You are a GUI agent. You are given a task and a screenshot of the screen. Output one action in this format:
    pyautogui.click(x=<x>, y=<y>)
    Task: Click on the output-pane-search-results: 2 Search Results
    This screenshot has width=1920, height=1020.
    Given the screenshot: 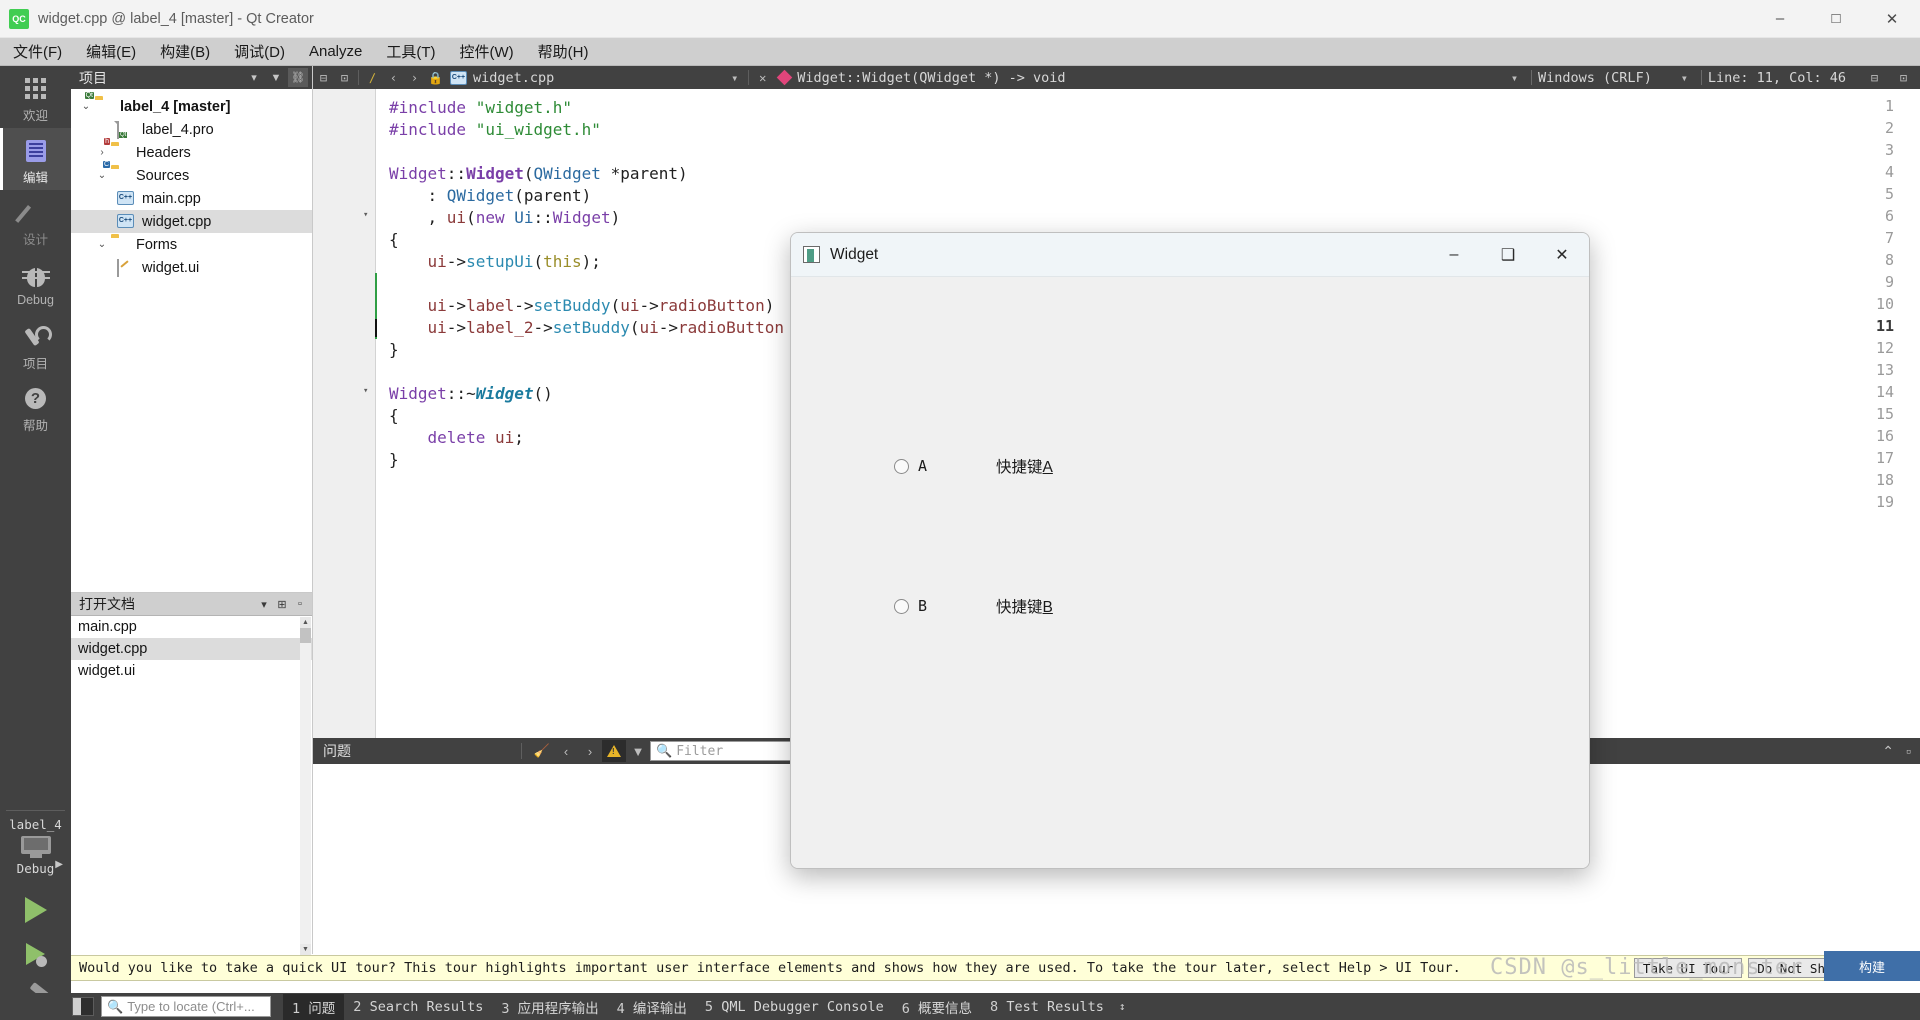 What is the action you would take?
    pyautogui.click(x=418, y=1007)
    